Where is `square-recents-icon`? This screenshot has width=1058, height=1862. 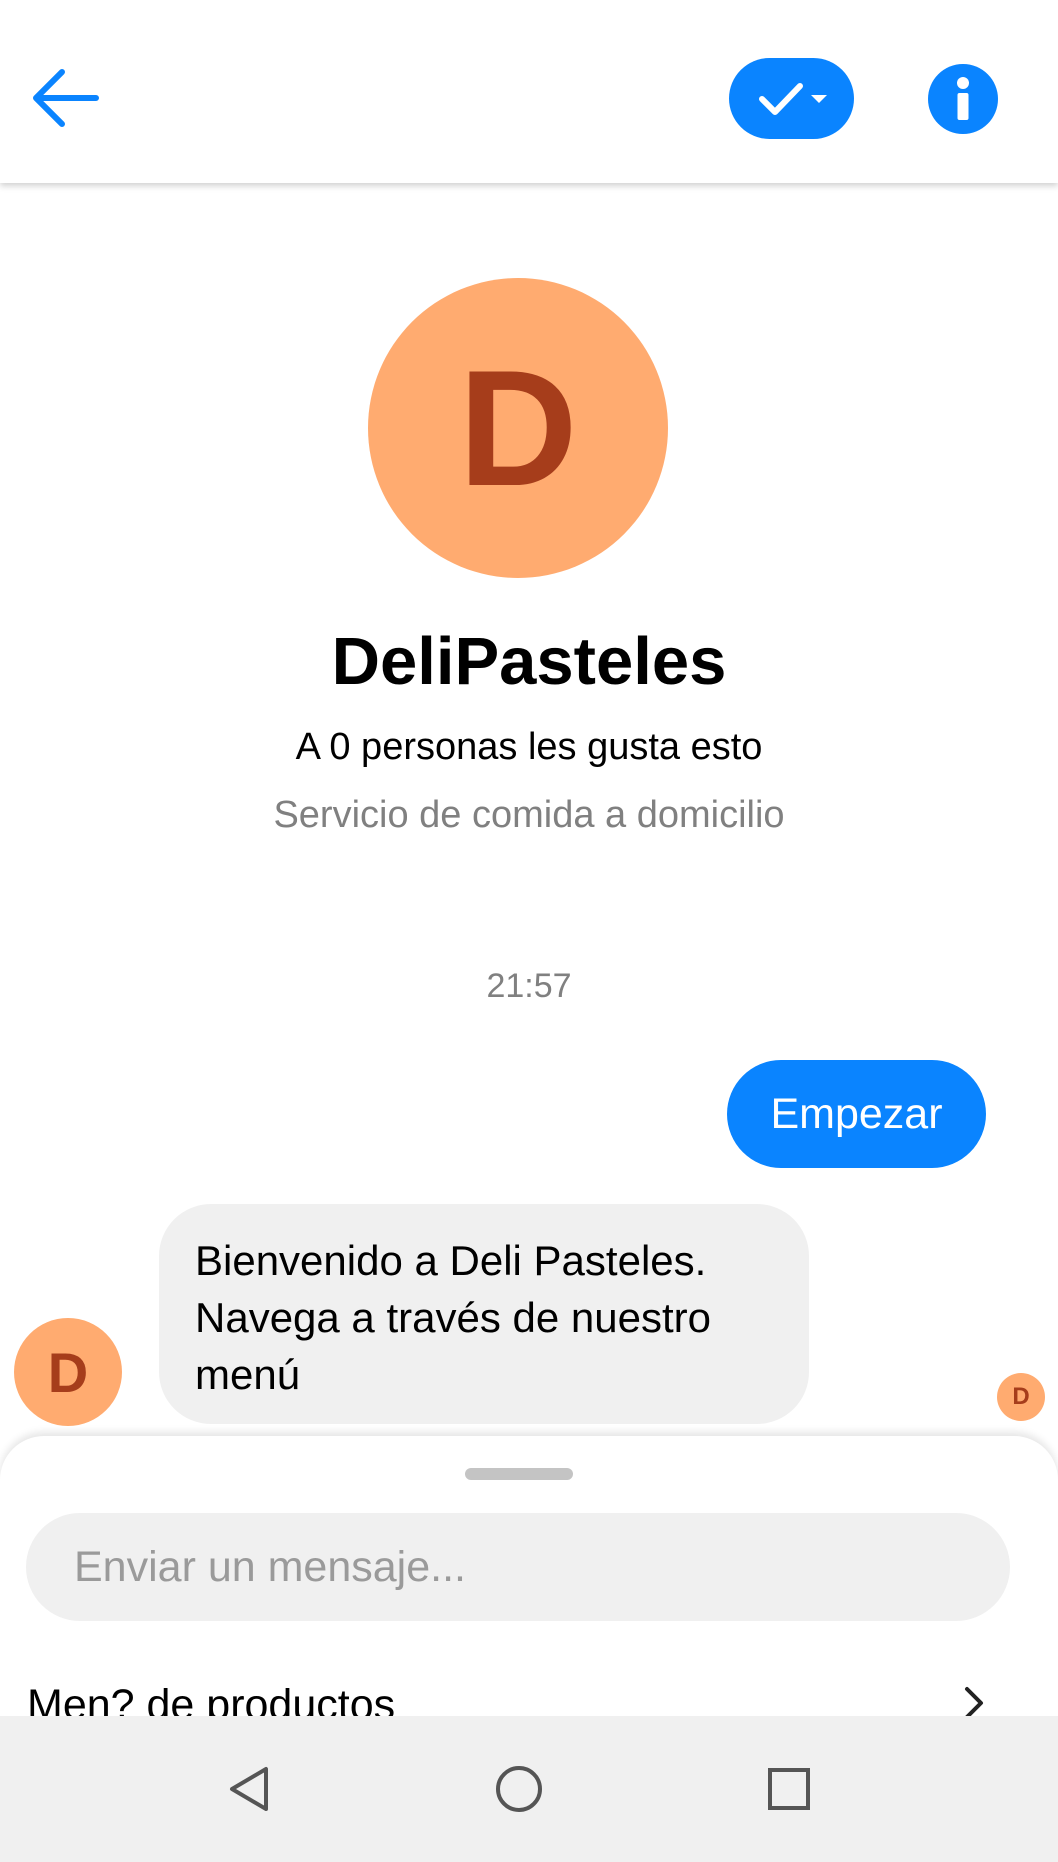
square-recents-icon is located at coordinates (789, 1789).